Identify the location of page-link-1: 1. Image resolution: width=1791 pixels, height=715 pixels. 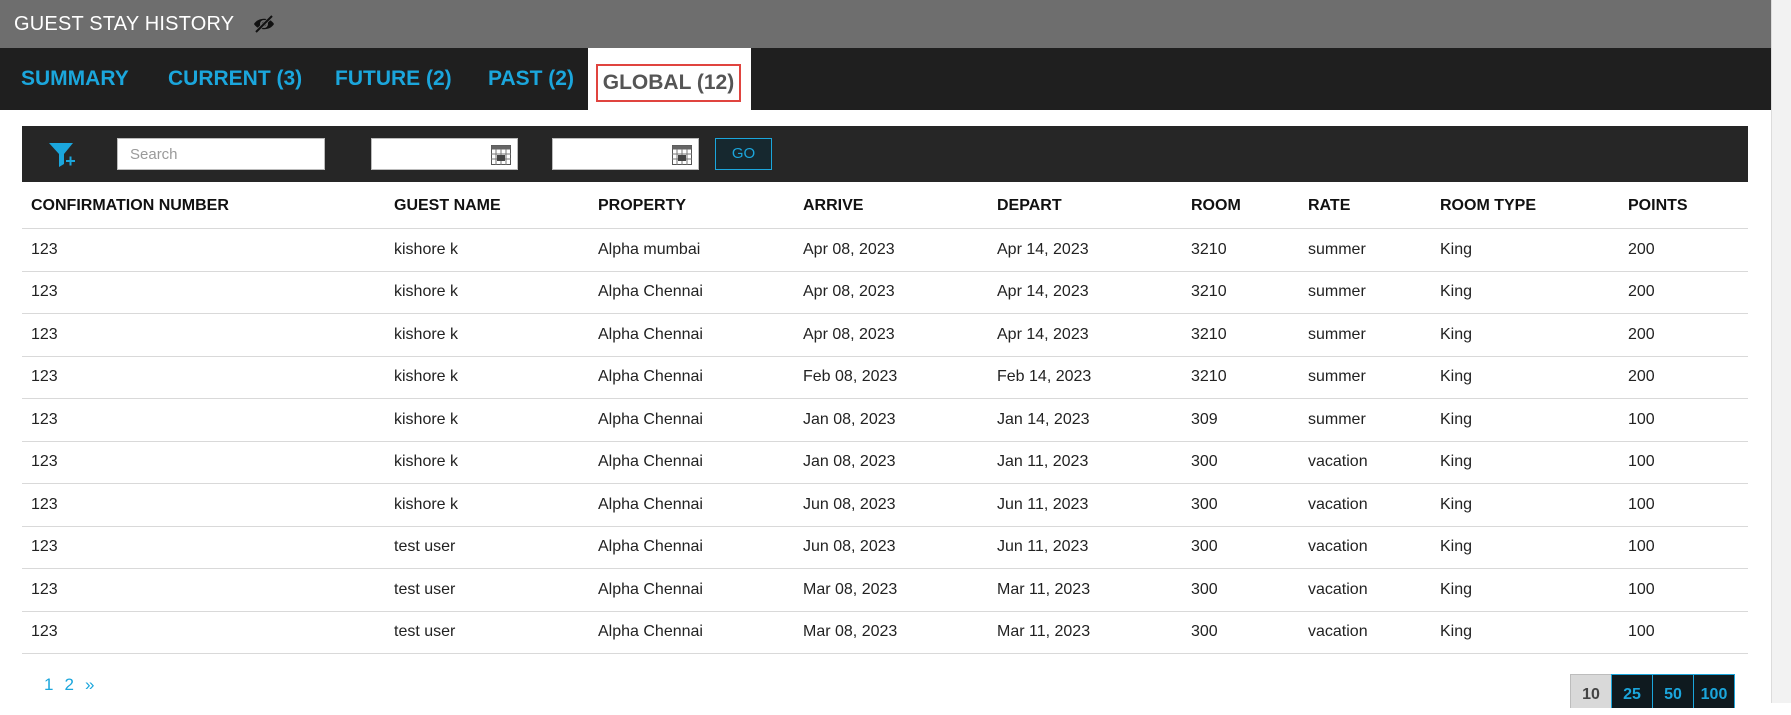
(48, 685).